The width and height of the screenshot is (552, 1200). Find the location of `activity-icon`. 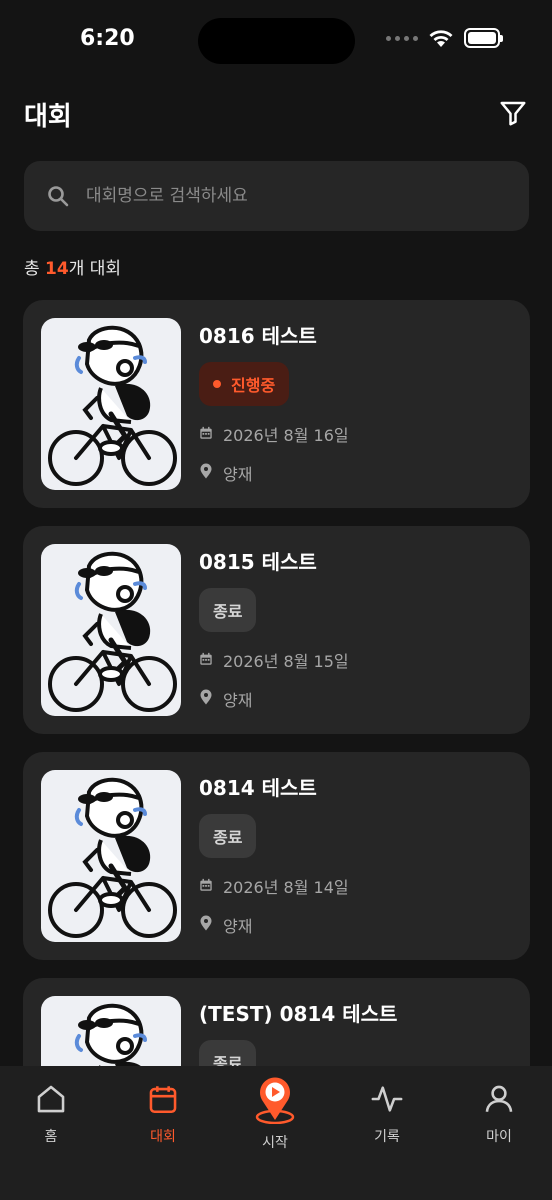

activity-icon is located at coordinates (387, 1099).